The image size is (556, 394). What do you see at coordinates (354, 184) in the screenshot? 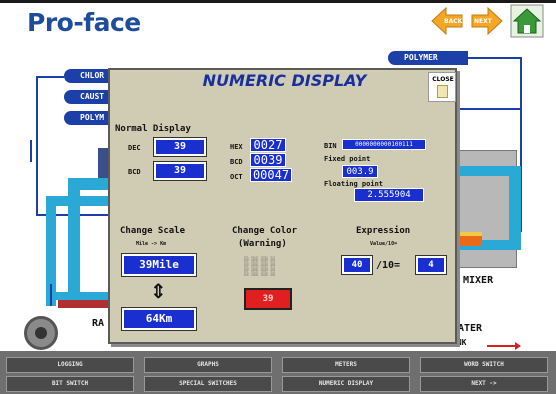
I see `floating-point-label: Floating point` at bounding box center [354, 184].